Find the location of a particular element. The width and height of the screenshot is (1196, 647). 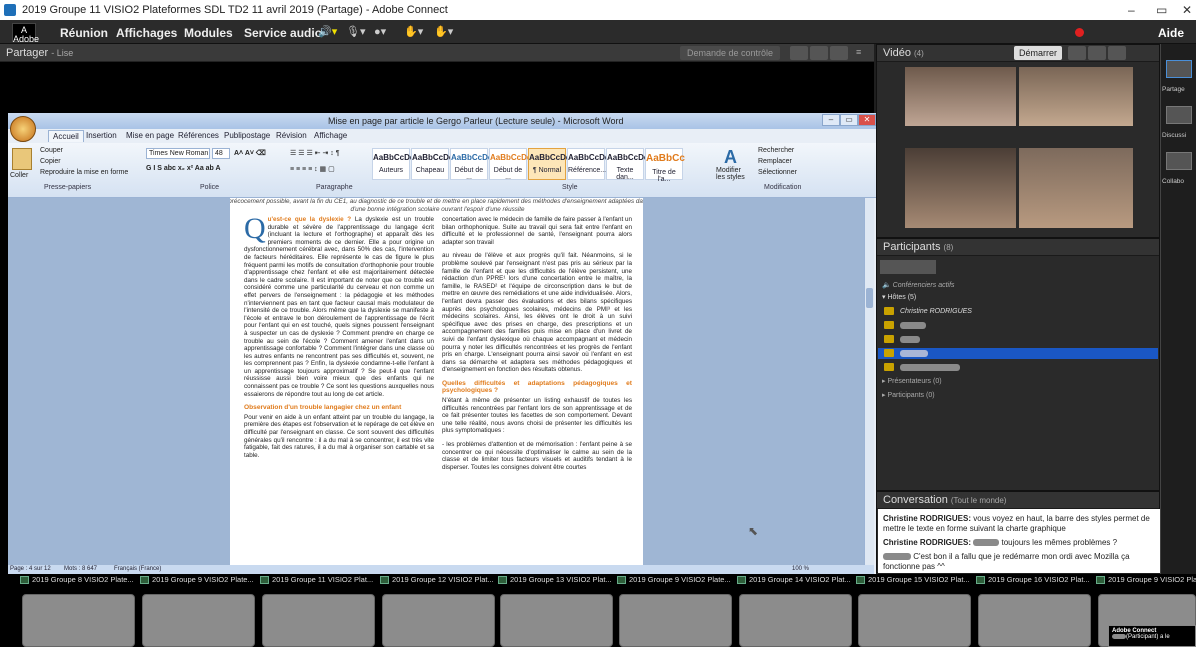

find-button: Rechercher is located at coordinates (776, 150).